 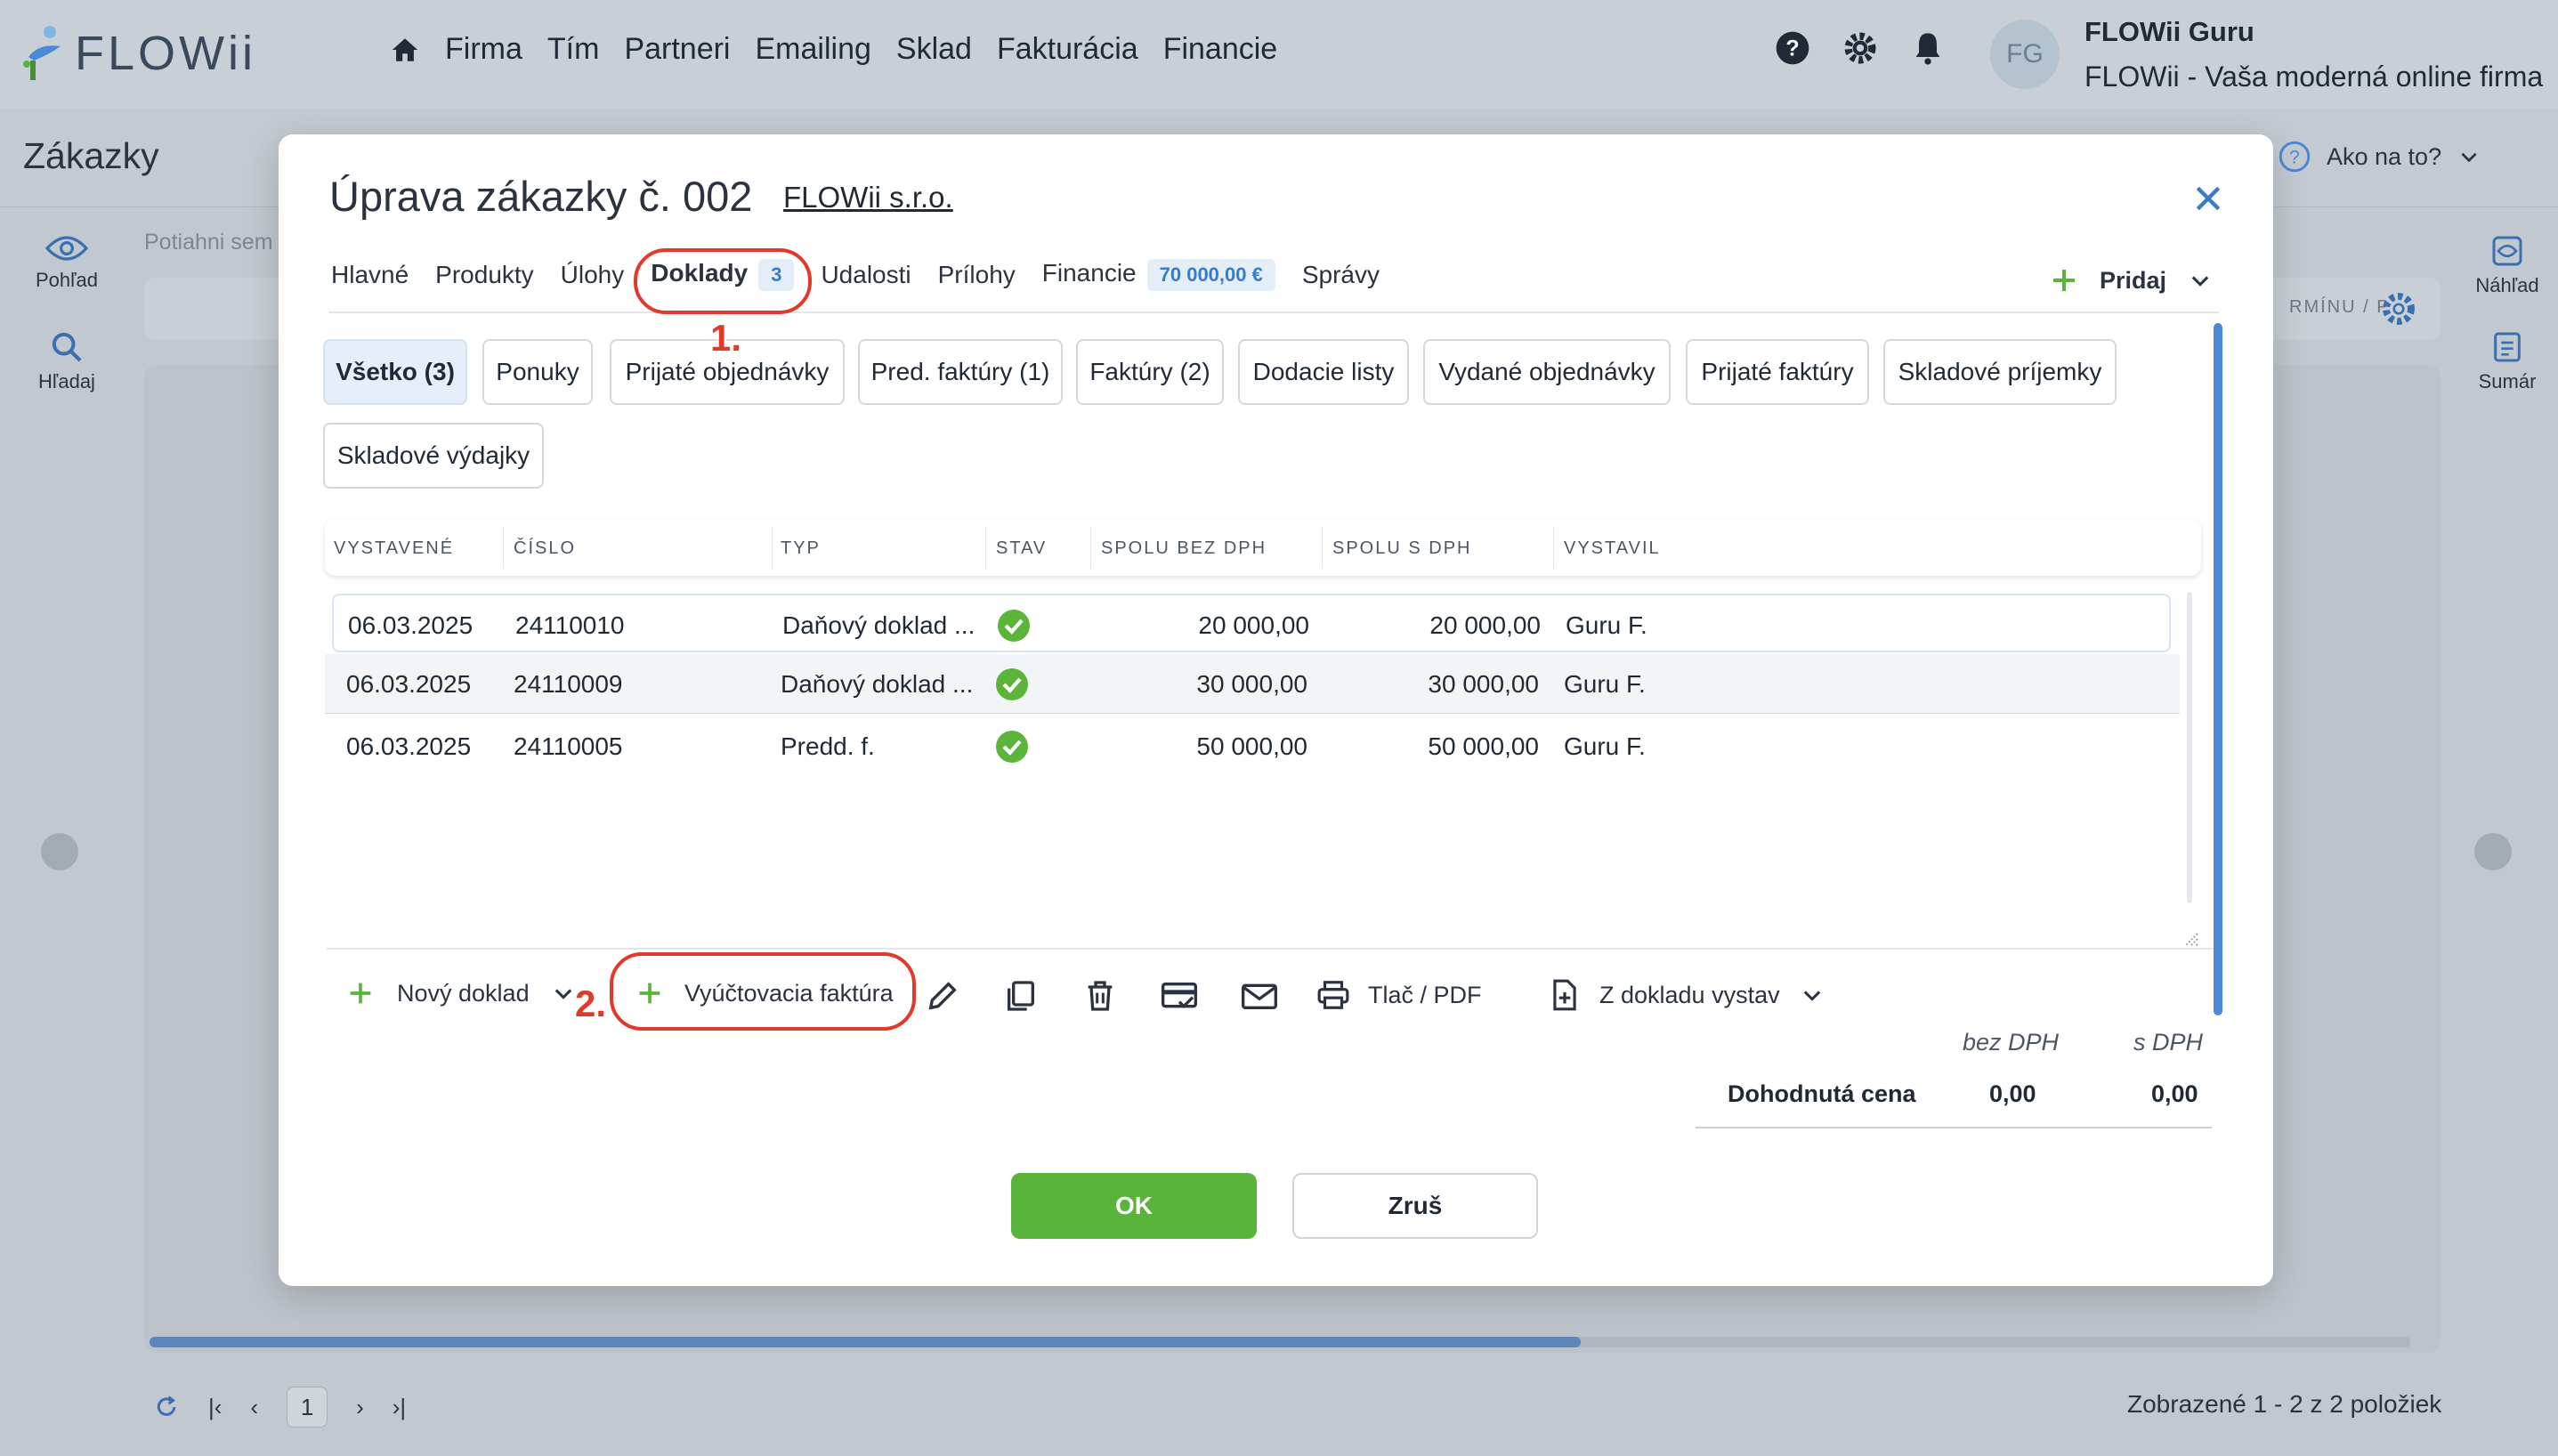 What do you see at coordinates (67, 262) in the screenshot?
I see `view-button: Pohľad` at bounding box center [67, 262].